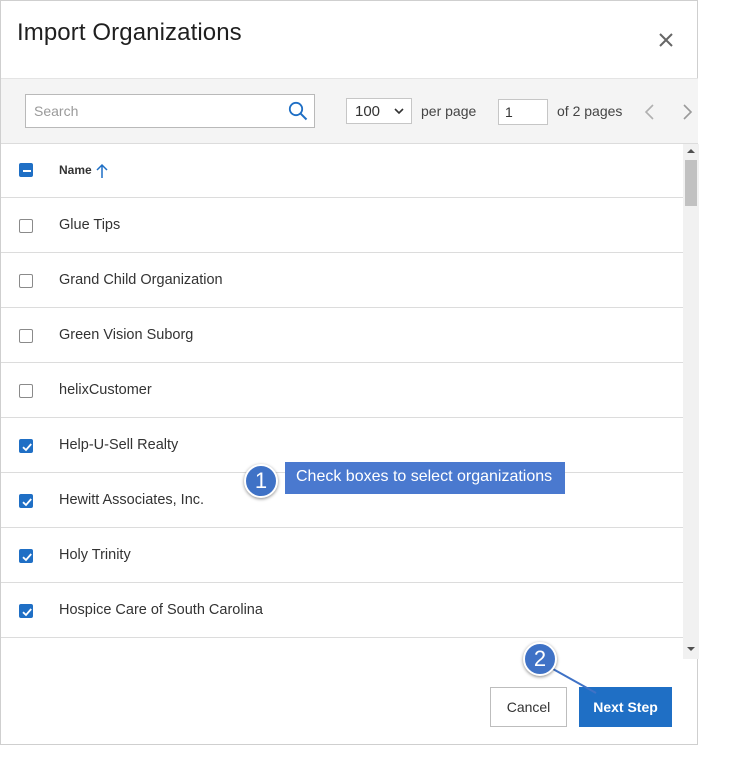 The height and width of the screenshot is (775, 735). Describe the element at coordinates (75, 170) in the screenshot. I see `name-column-header: Name` at that location.